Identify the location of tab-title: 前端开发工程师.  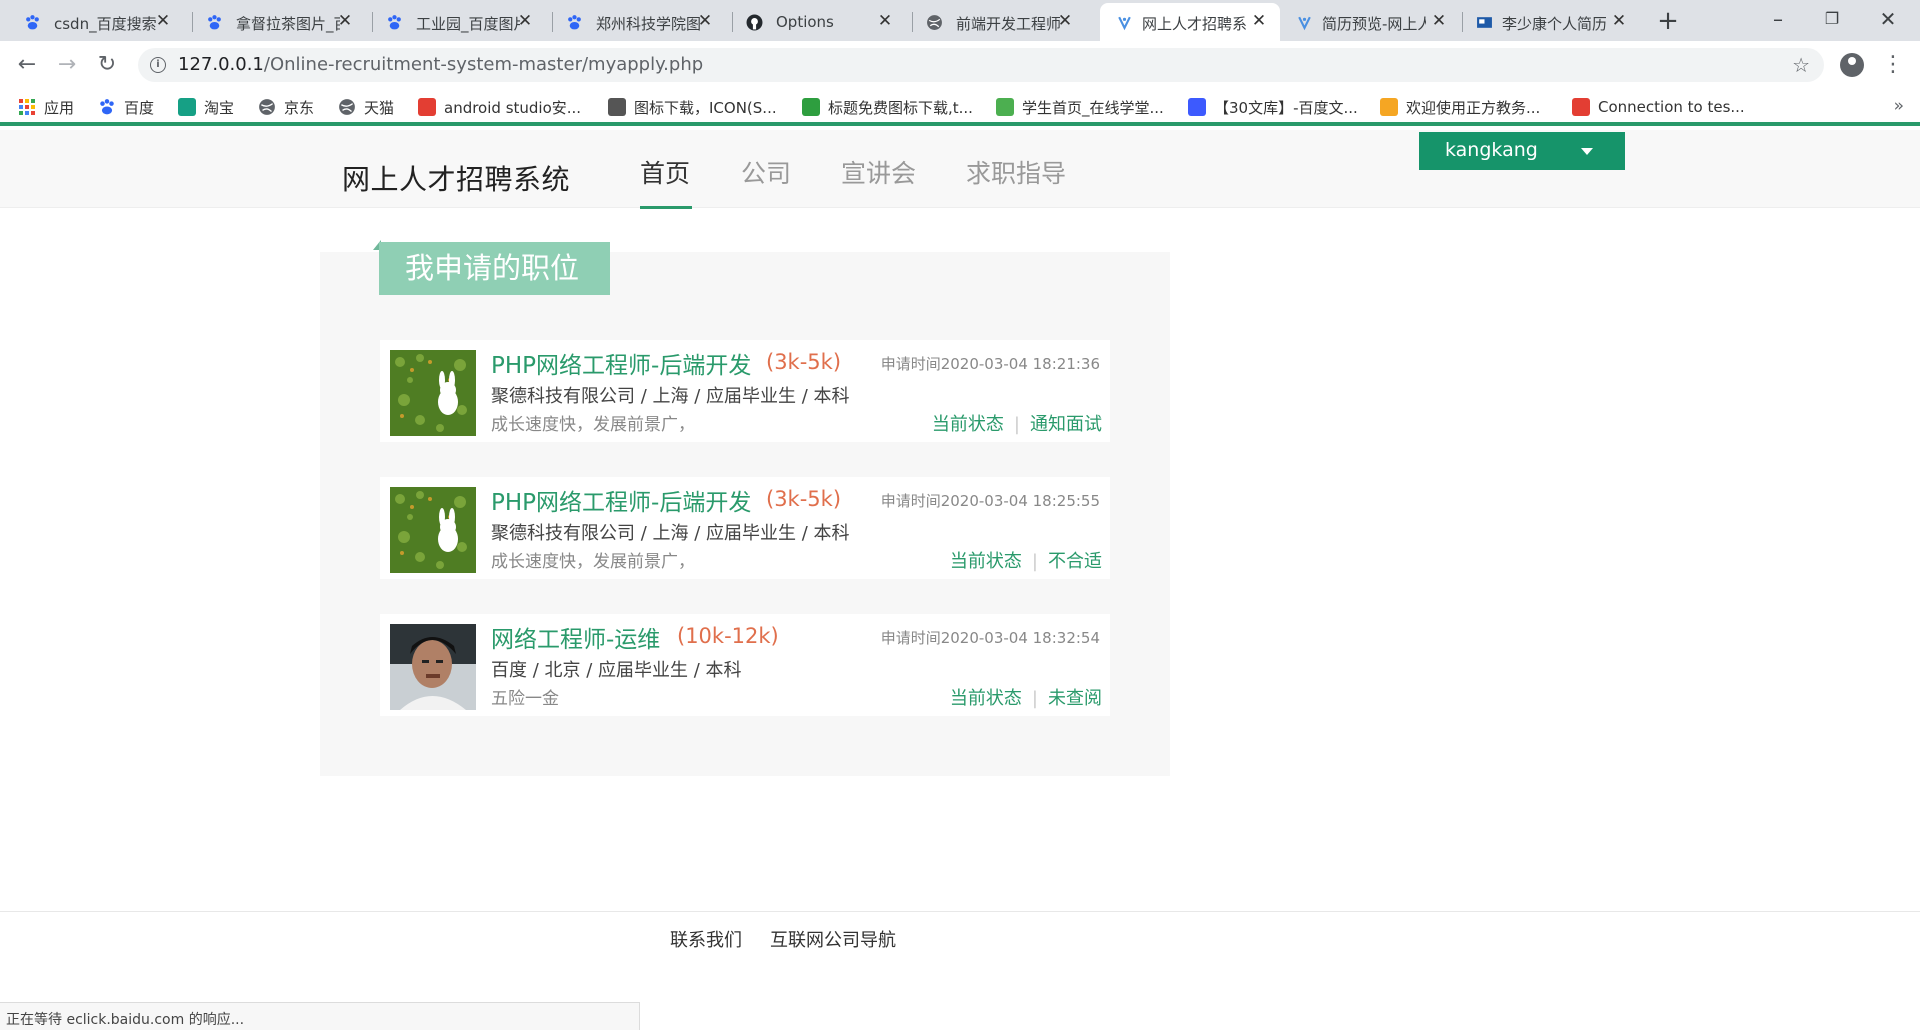
(1008, 24).